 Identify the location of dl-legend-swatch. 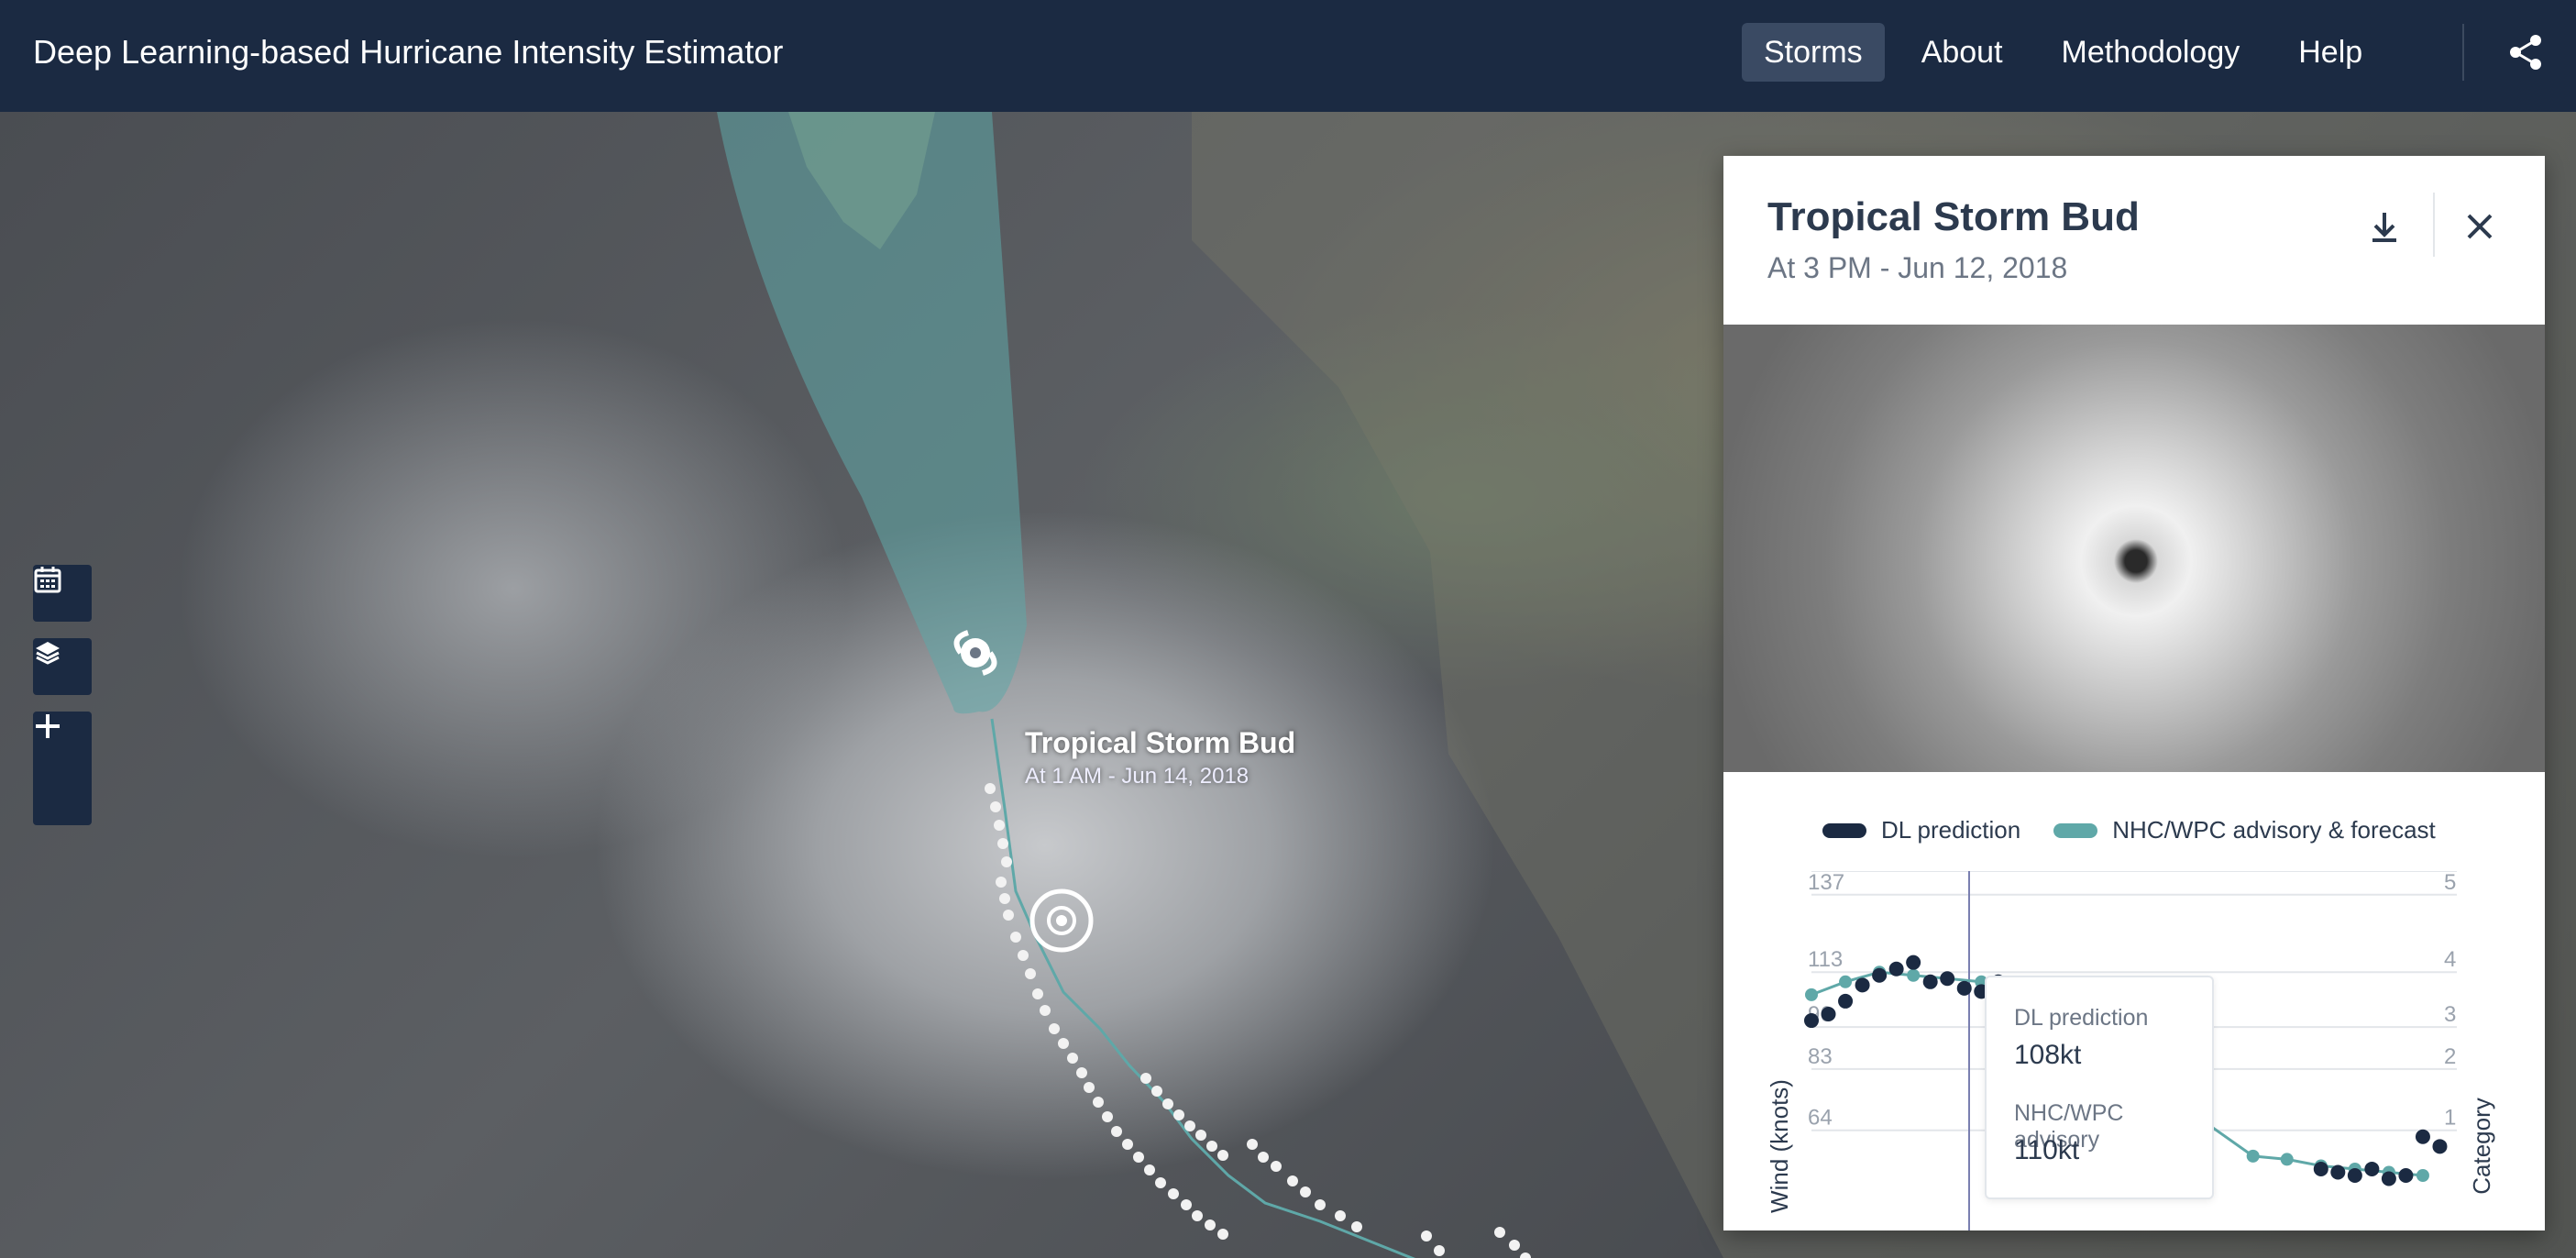
(1844, 830).